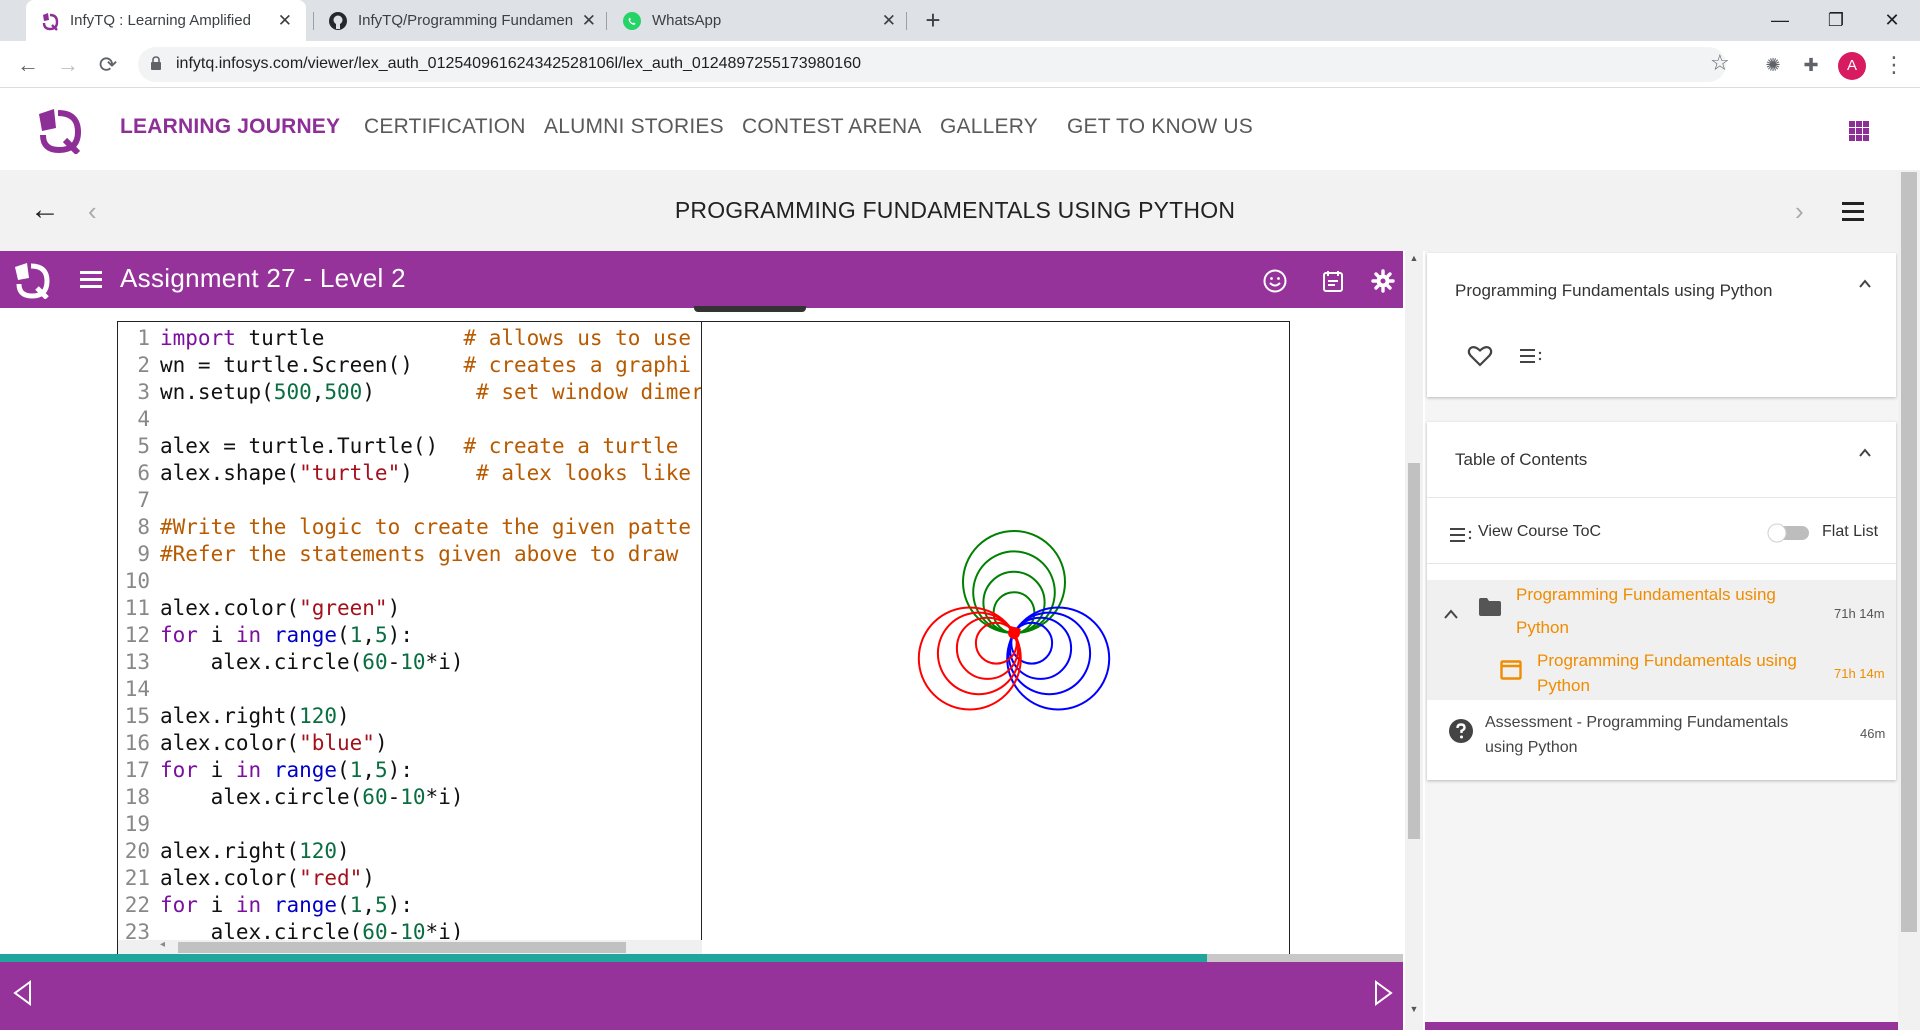  What do you see at coordinates (750, 309) in the screenshot?
I see `panel-tab-handle` at bounding box center [750, 309].